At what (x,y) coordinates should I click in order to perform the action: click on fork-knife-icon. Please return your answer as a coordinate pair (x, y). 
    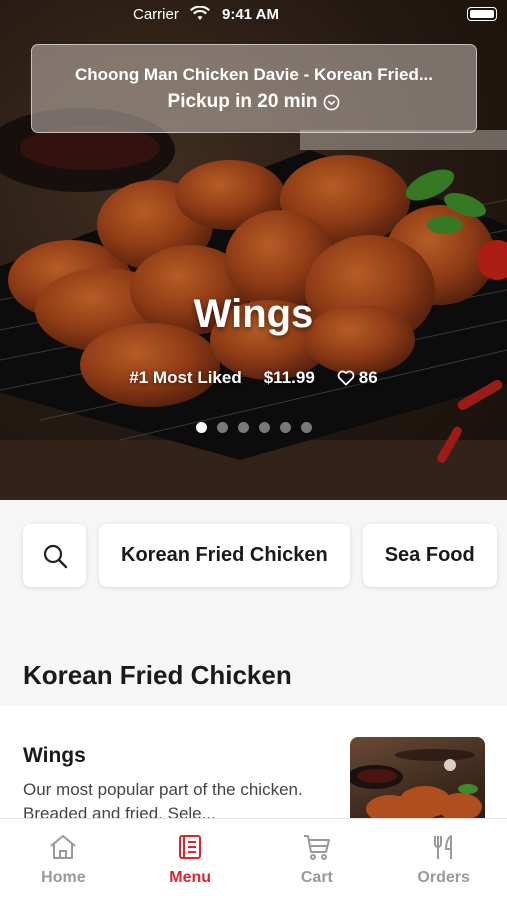
    Looking at the image, I should click on (442, 847).